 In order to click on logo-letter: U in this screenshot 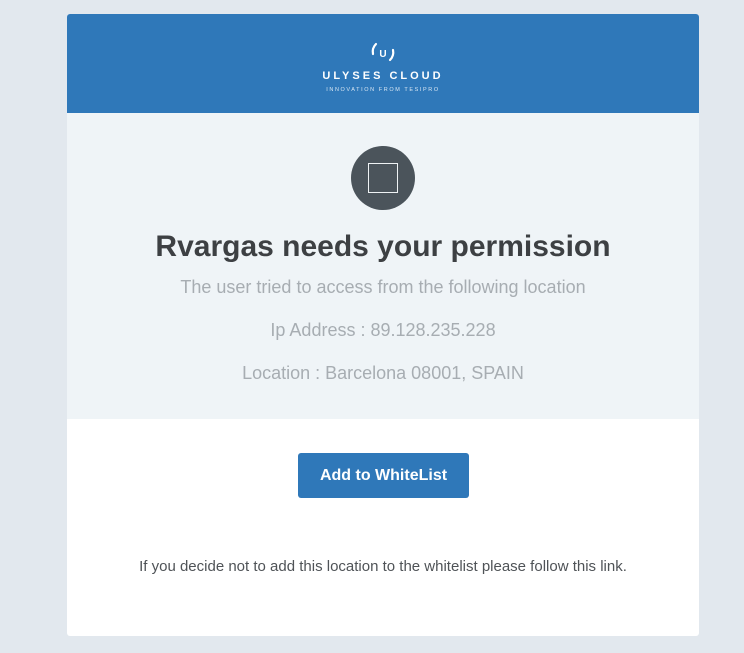, I will do `click(382, 54)`.